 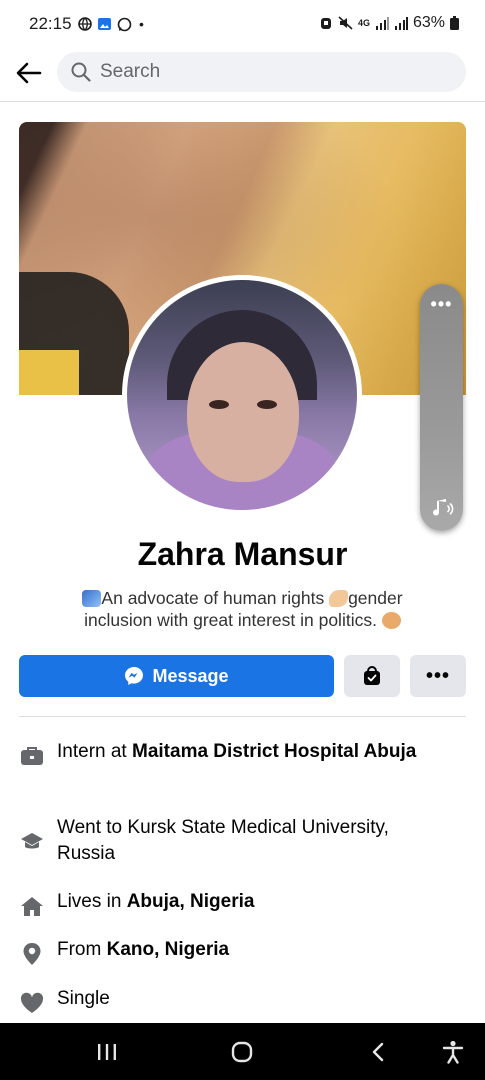 I want to click on detail-hometown-text: From Kano, Nigeria, so click(x=143, y=949).